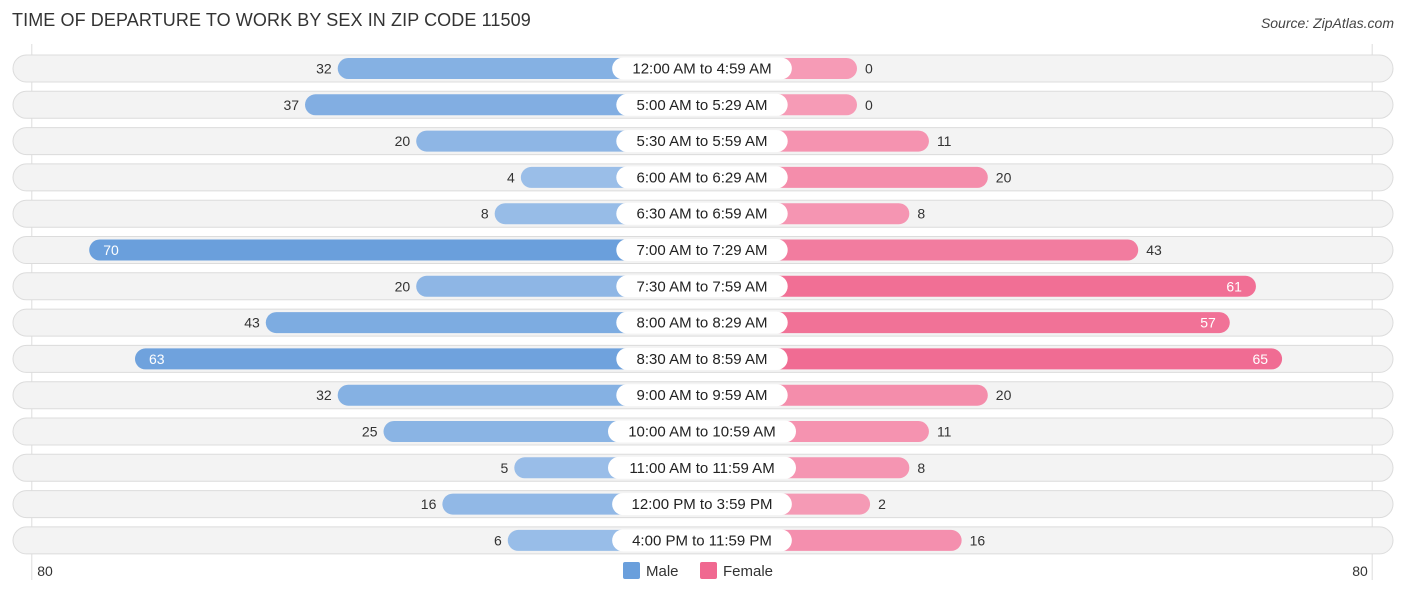  What do you see at coordinates (505, 468) in the screenshot?
I see `value-label-male: 5` at bounding box center [505, 468].